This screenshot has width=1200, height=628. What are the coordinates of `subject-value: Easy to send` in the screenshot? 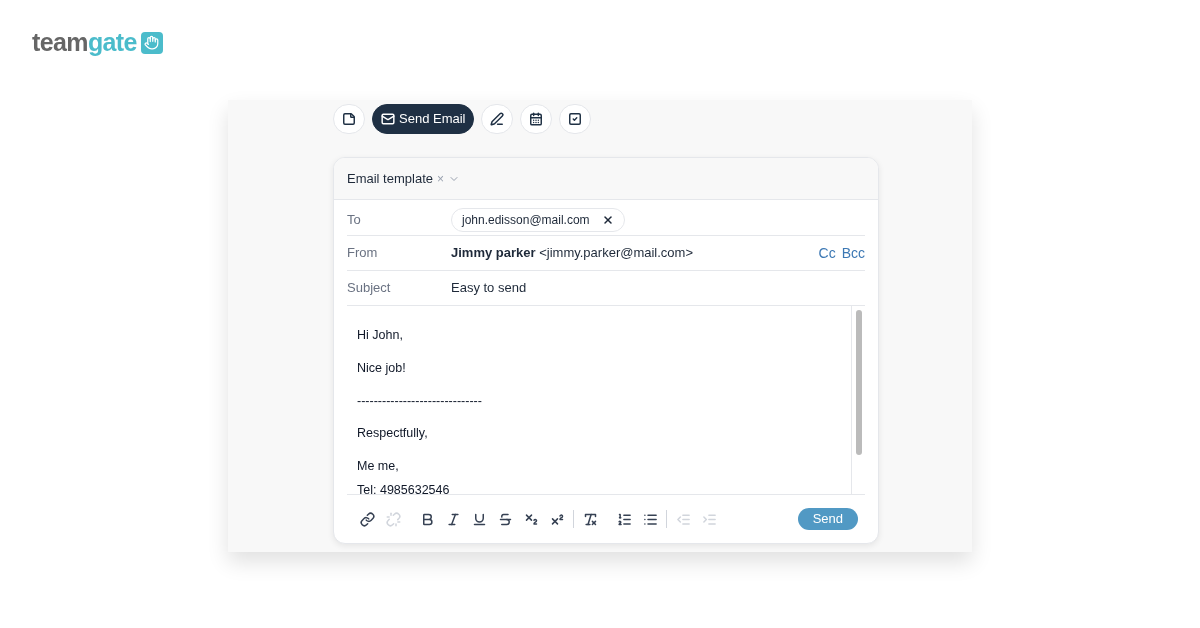 It's located at (489, 288).